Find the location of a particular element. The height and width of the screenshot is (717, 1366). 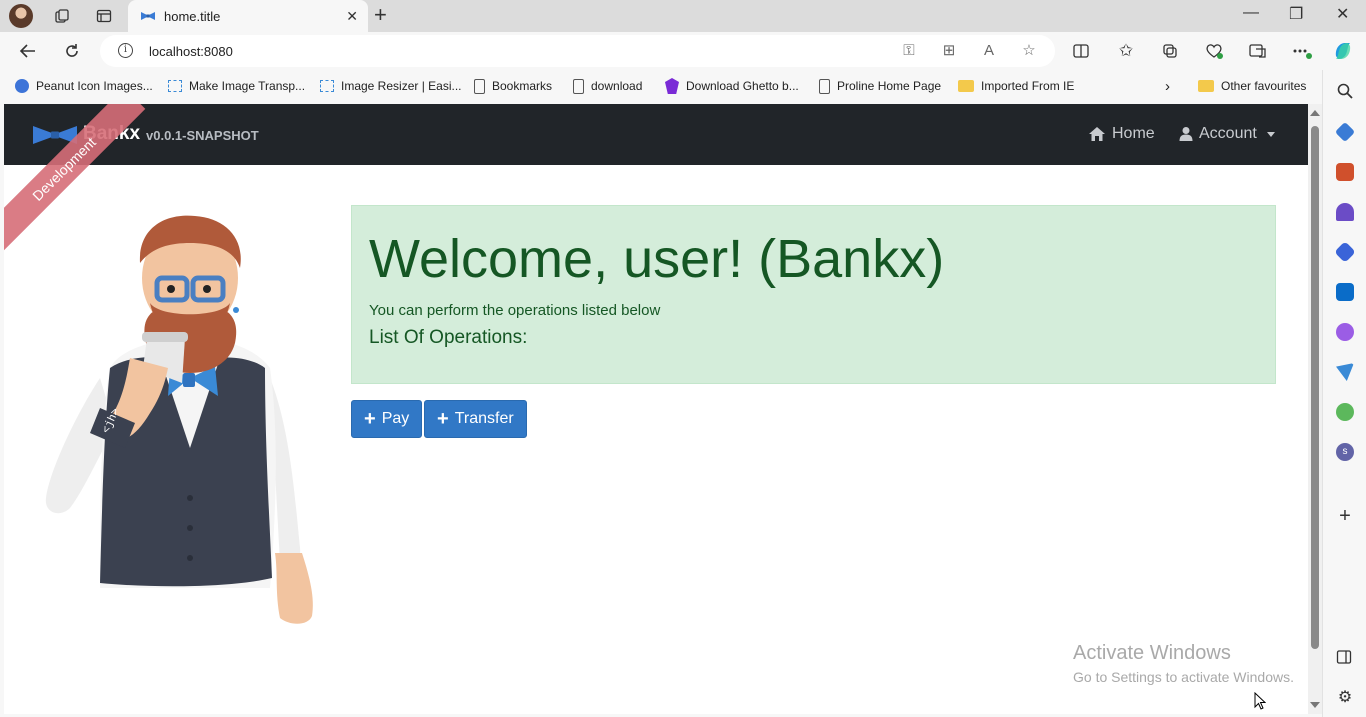

workspaces-icon is located at coordinates (62, 16).